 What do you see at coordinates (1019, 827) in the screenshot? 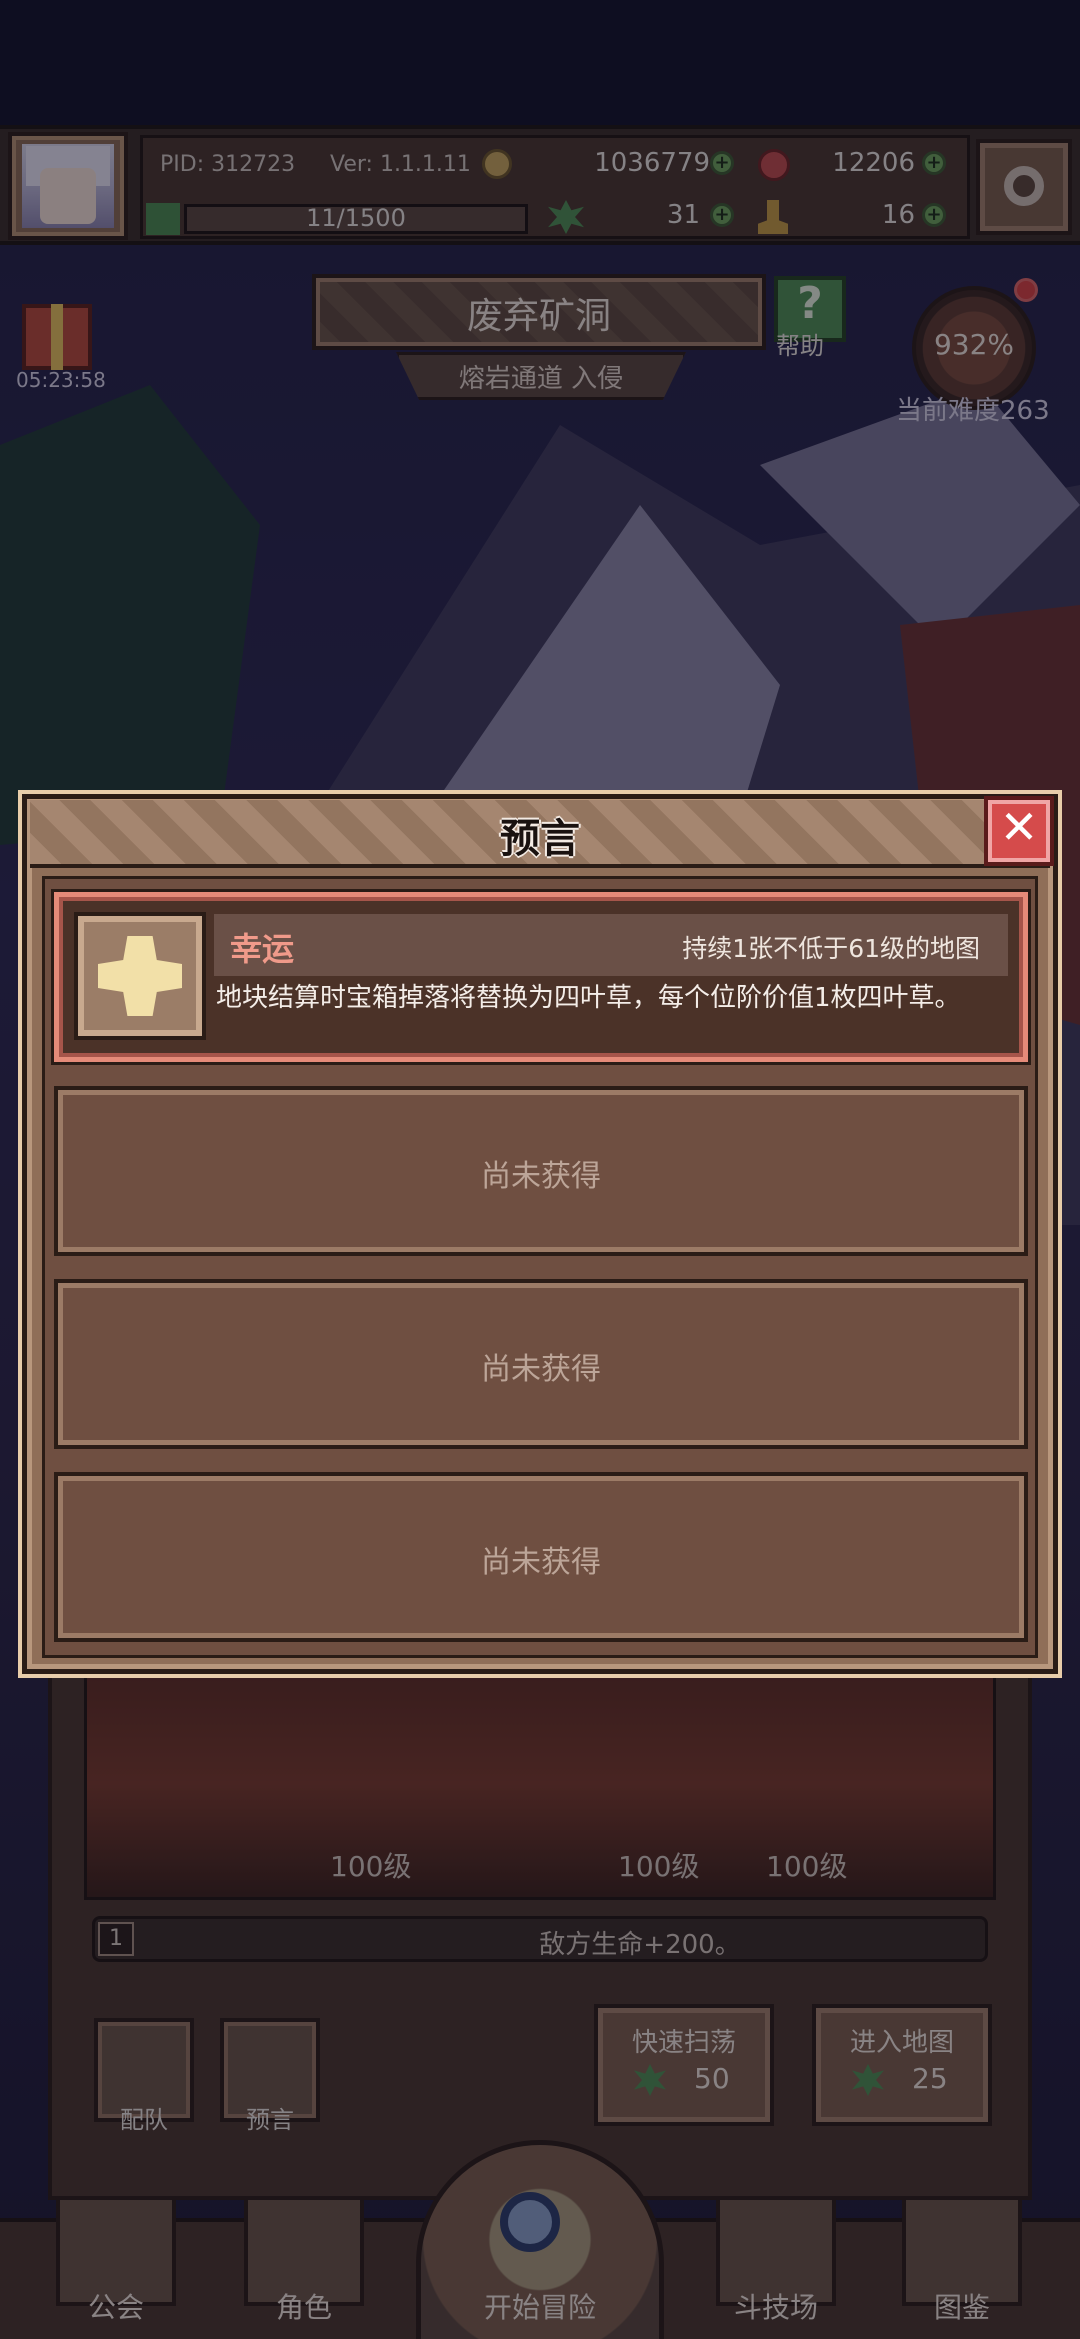
I see `close-icon: ✕` at bounding box center [1019, 827].